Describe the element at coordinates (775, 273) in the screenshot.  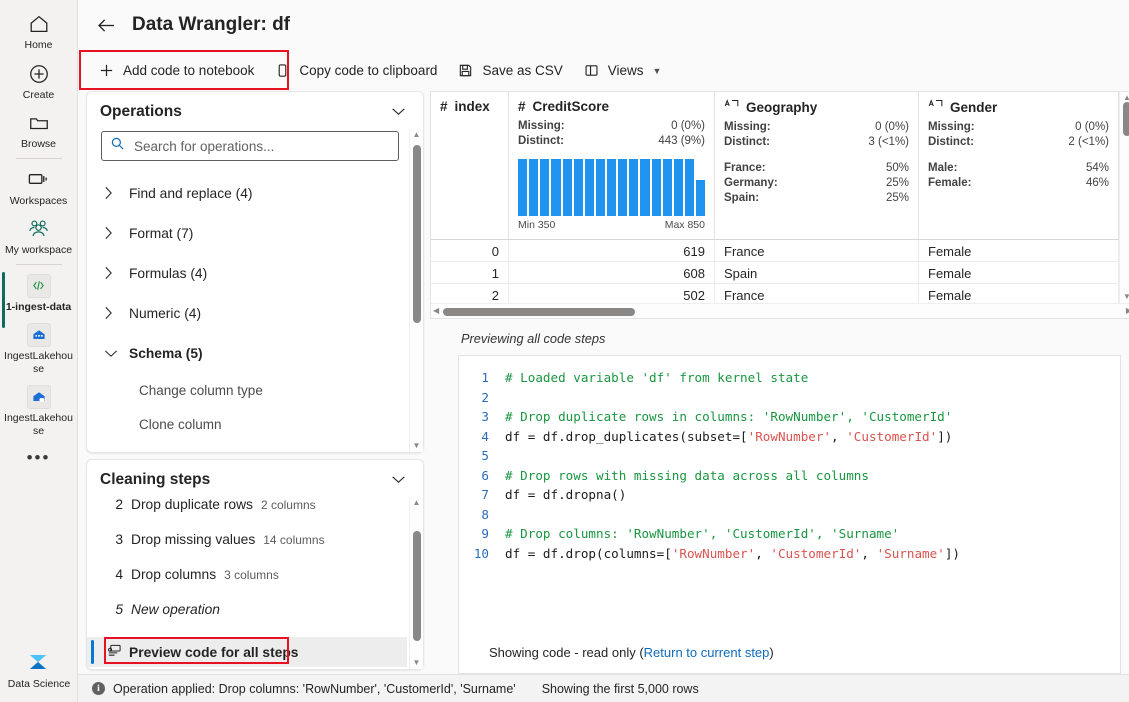
I see `table-row: 1 608 Spain Female` at that location.